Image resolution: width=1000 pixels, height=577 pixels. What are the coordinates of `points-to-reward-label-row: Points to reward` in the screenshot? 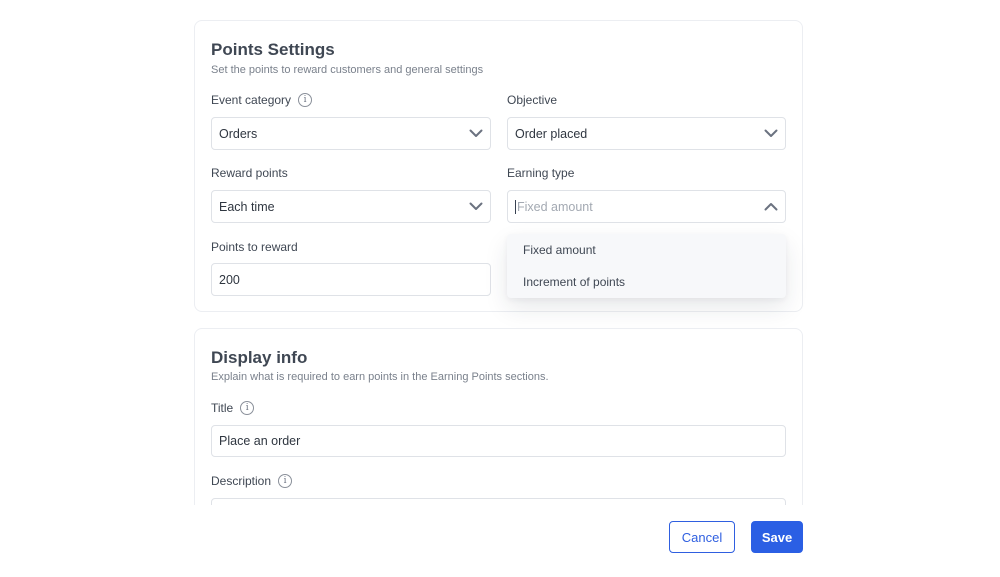 It's located at (254, 247).